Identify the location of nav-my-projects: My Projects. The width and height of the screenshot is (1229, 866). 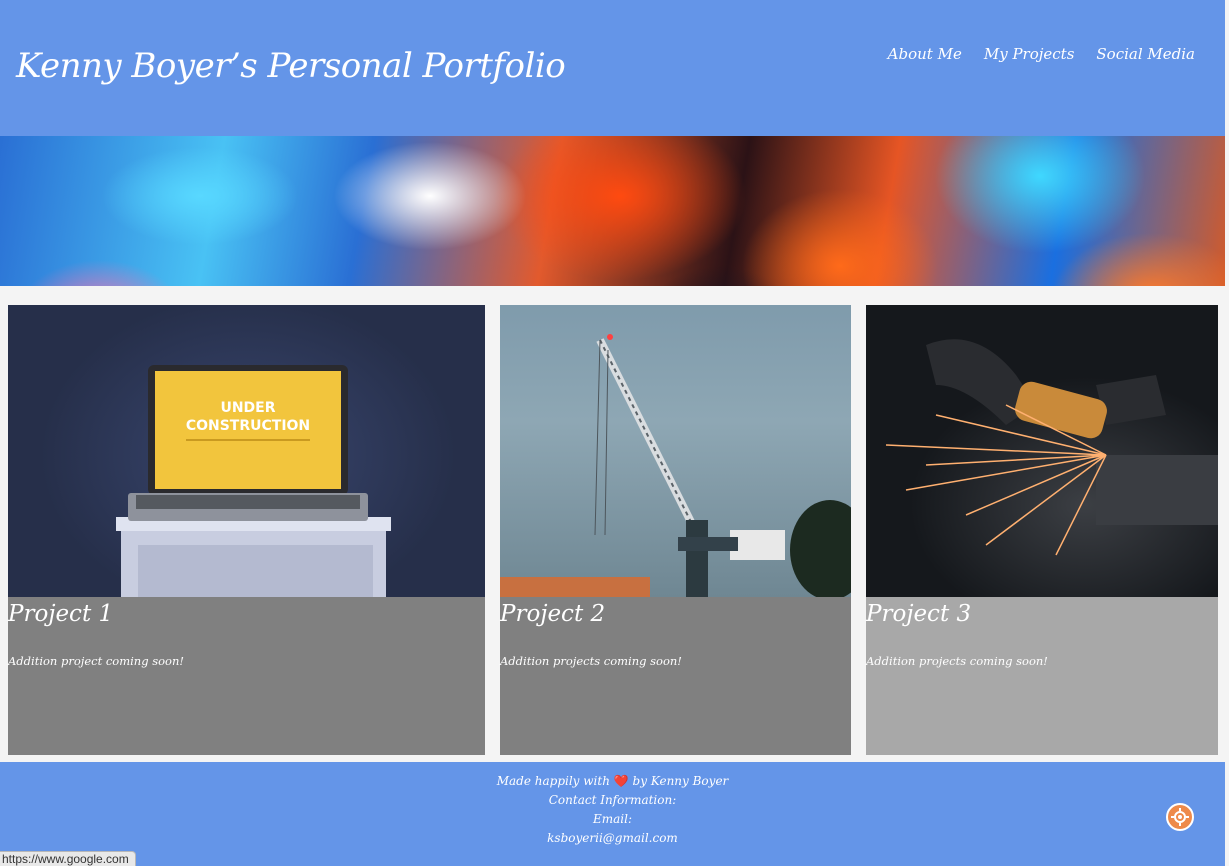
(1029, 54).